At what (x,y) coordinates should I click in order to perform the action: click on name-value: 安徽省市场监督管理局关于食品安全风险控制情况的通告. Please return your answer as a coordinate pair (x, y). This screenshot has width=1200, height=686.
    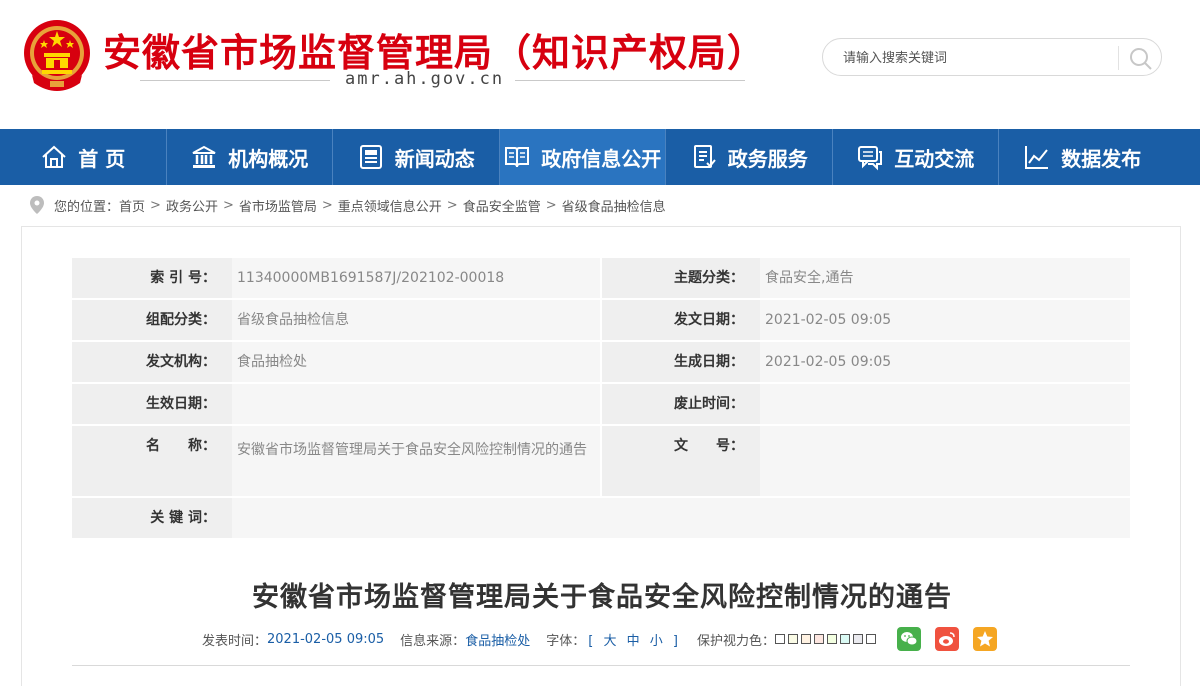
    Looking at the image, I should click on (417, 461).